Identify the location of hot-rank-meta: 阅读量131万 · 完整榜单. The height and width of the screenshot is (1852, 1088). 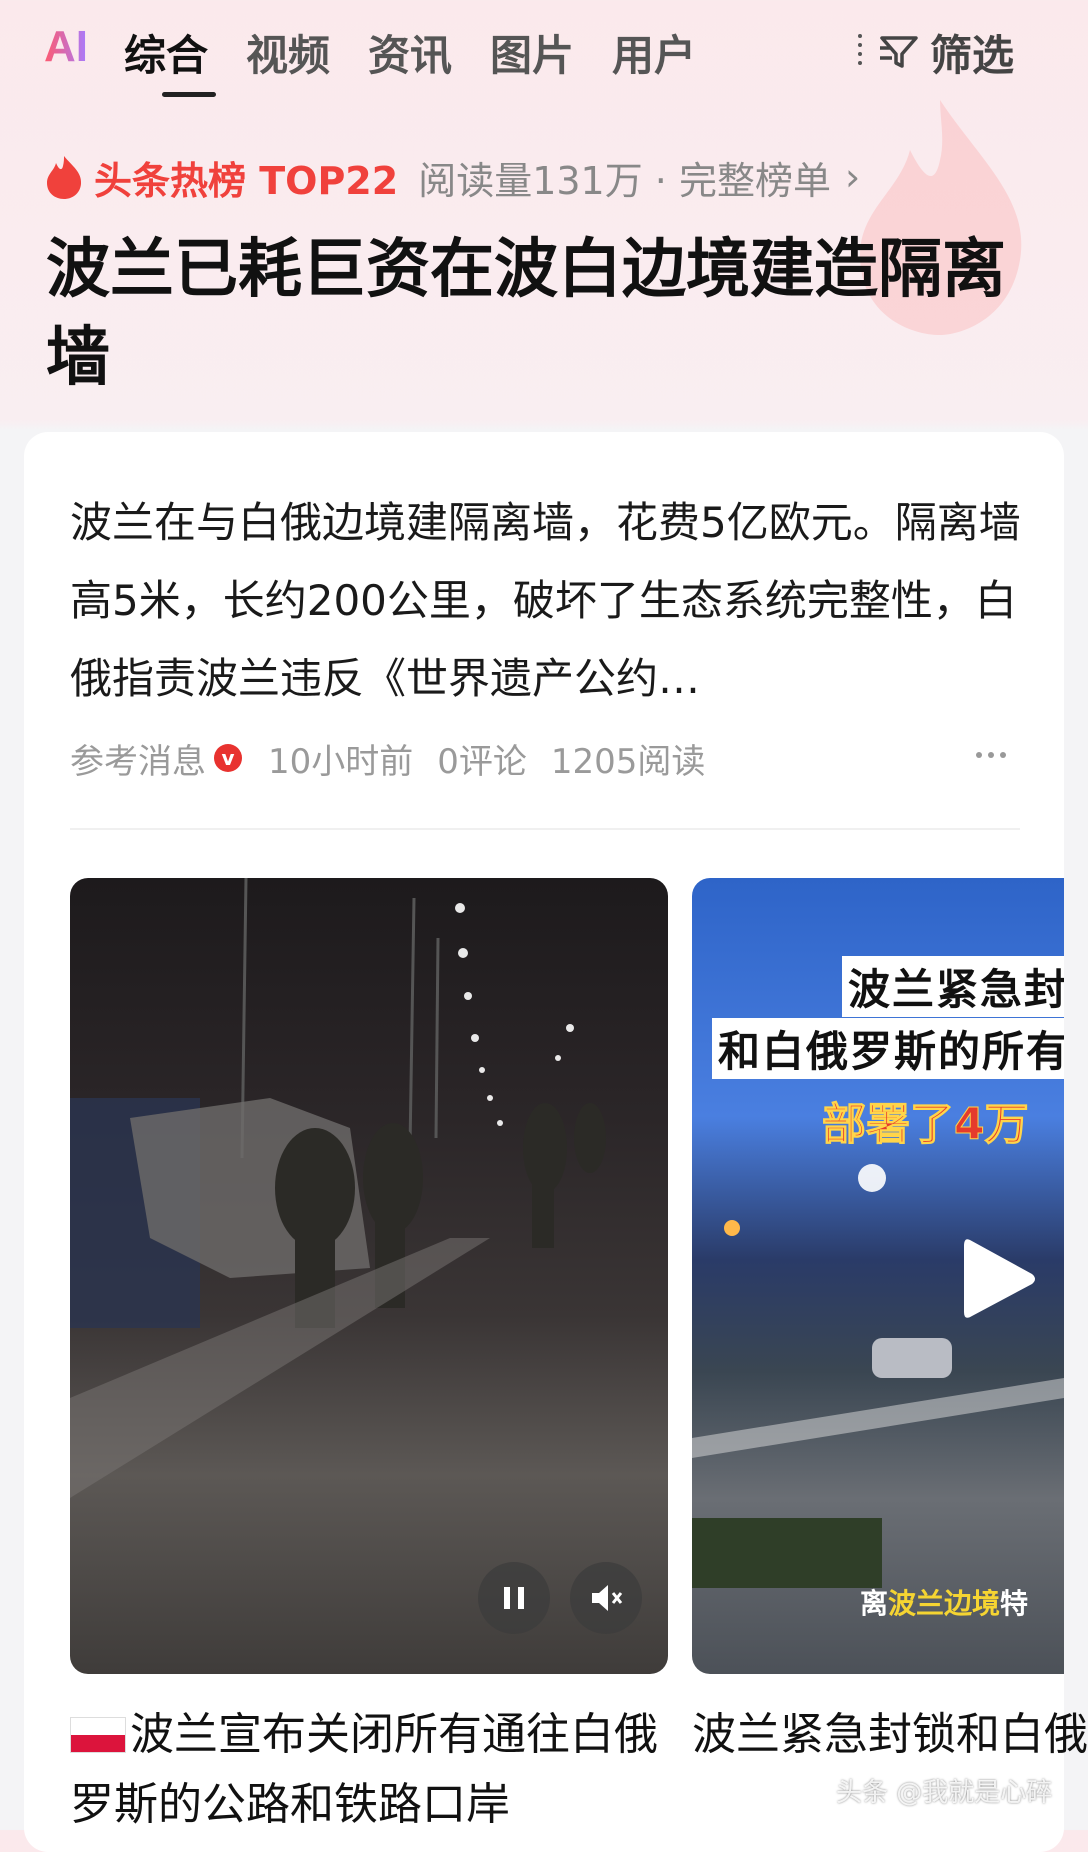
(624, 180).